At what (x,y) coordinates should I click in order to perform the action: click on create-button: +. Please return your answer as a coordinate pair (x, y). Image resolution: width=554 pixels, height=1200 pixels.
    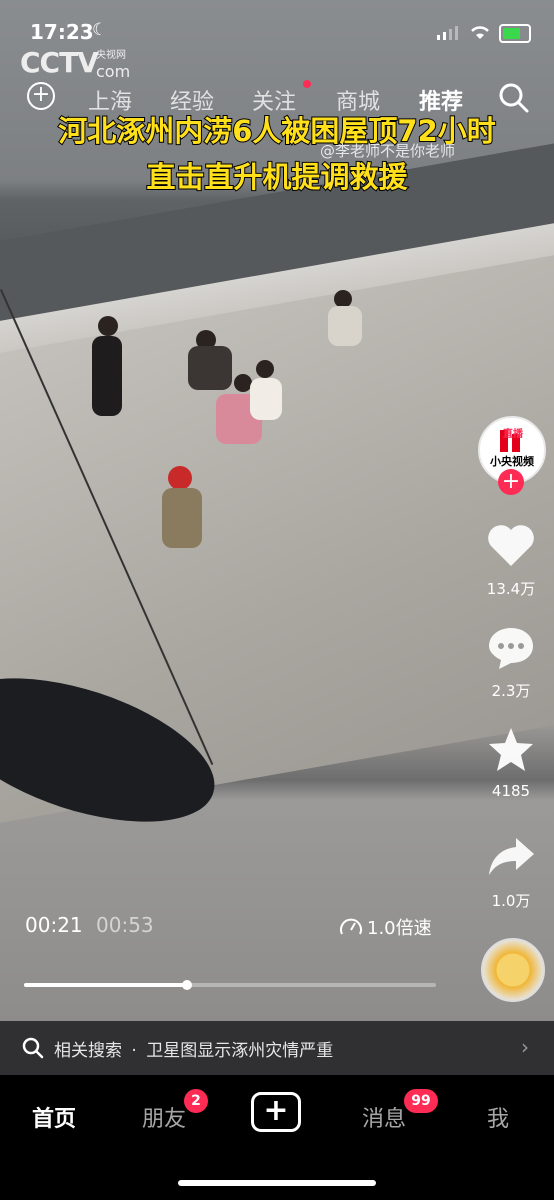
    Looking at the image, I should click on (276, 1112).